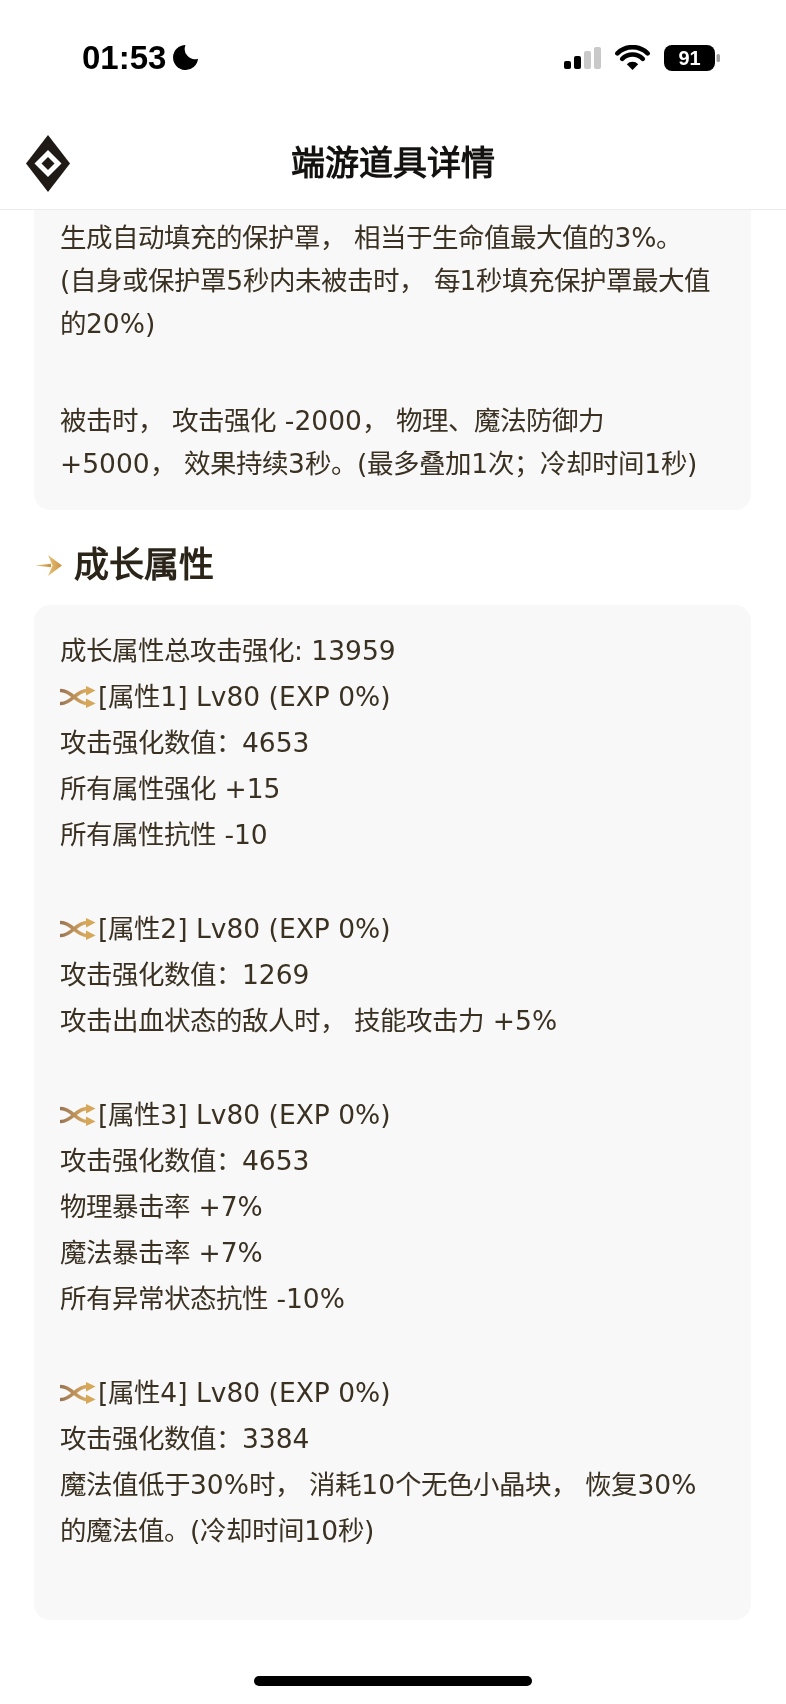 This screenshot has height=1704, width=786. I want to click on summary-text: 成长属性总攻击强化: 13959, so click(228, 651).